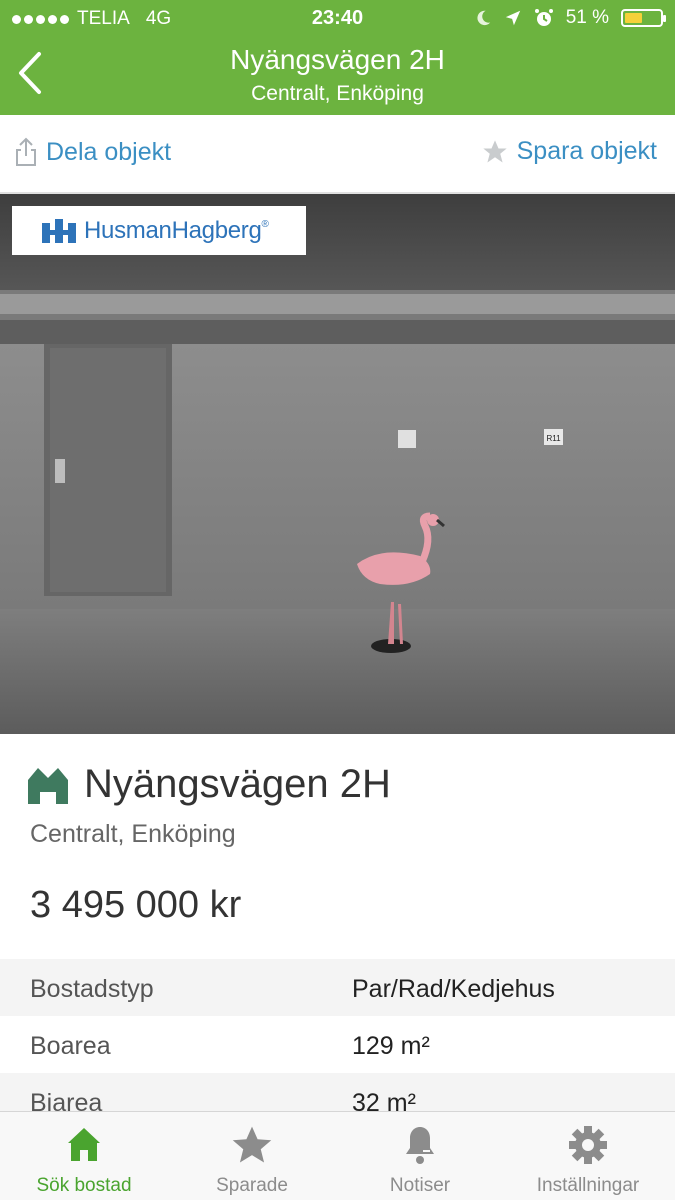  I want to click on house-icon, so click(48, 785).